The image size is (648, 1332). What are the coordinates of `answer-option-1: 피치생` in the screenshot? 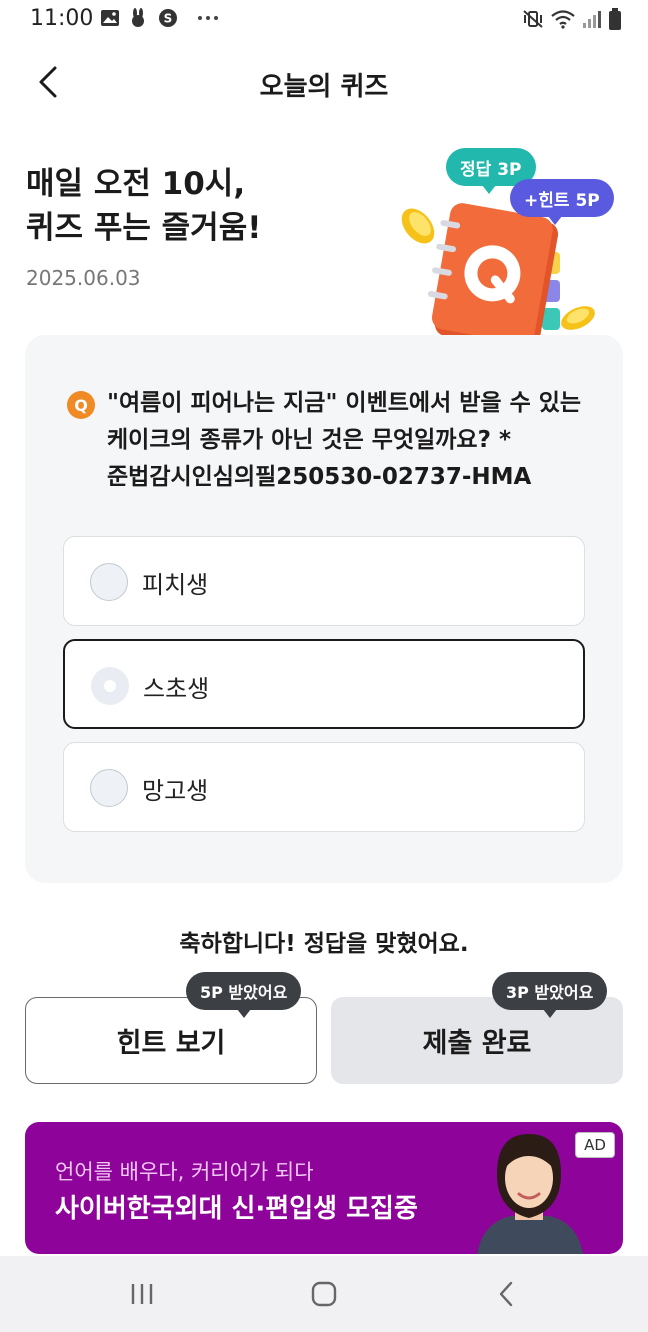 It's located at (324, 581).